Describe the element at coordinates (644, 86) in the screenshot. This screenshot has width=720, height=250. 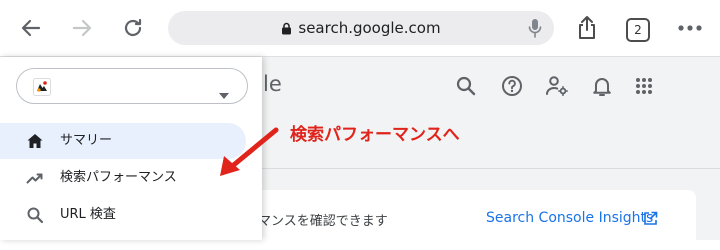
I see `apps-grid-icon` at that location.